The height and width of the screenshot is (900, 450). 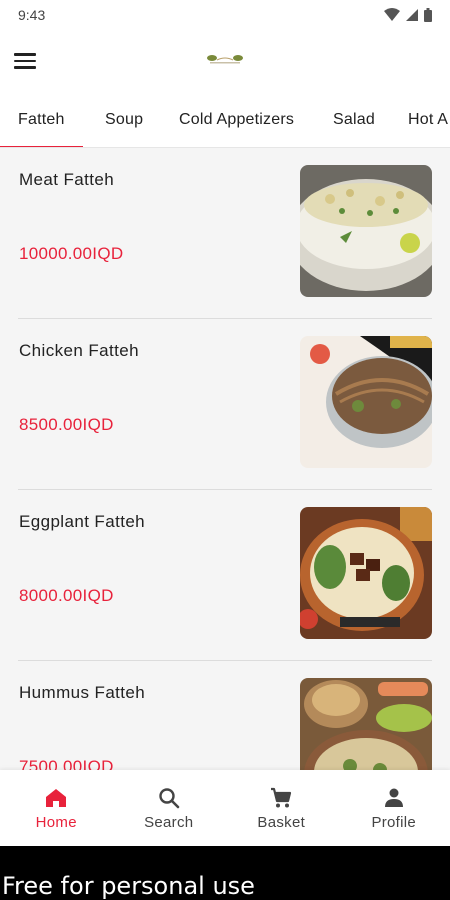 I want to click on restaurant-logo, so click(x=225, y=59).